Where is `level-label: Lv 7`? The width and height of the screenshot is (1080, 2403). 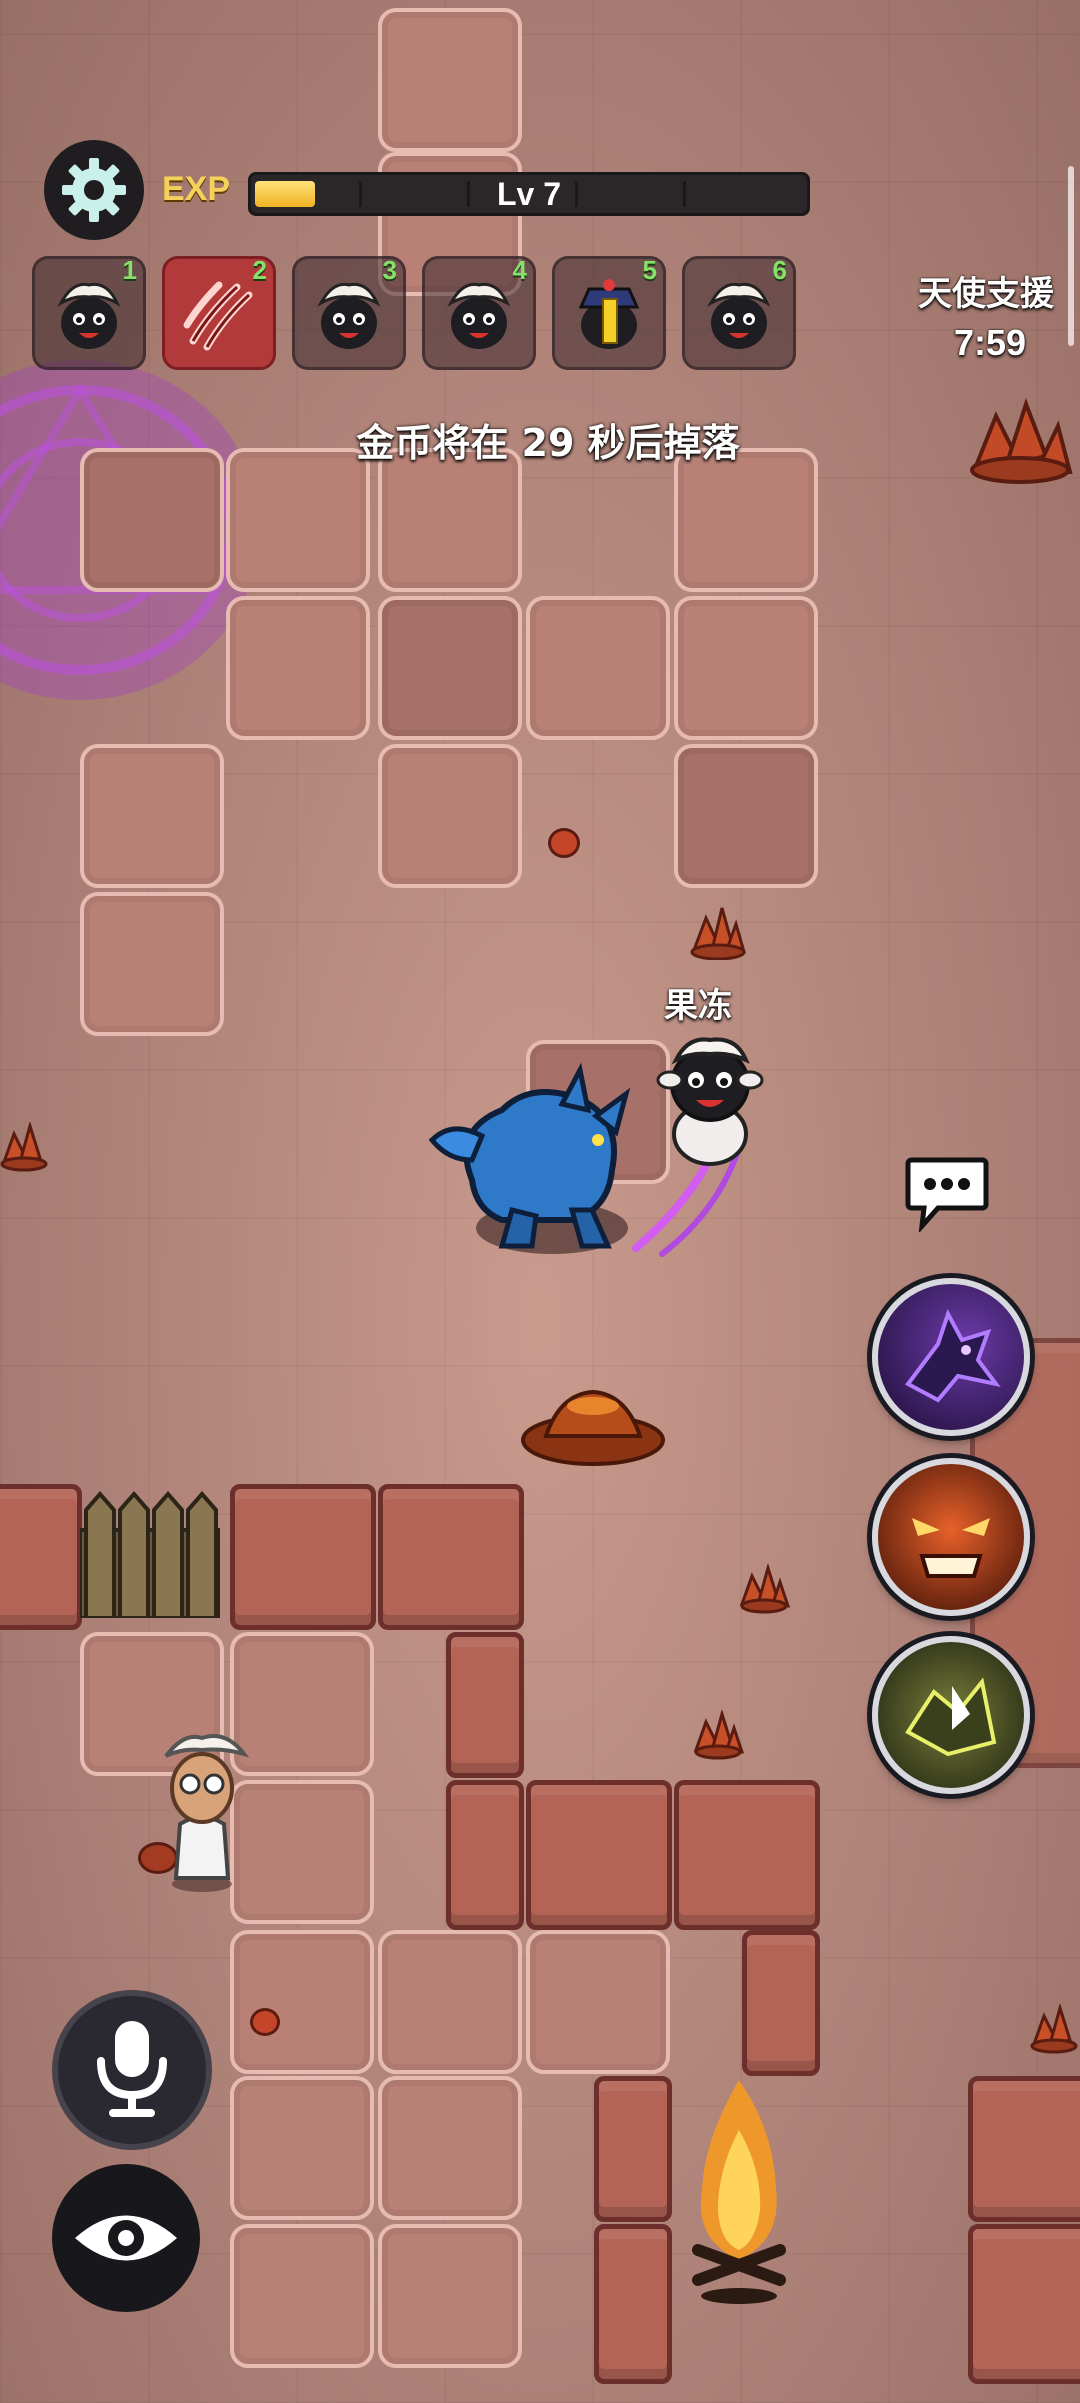 level-label: Lv 7 is located at coordinates (529, 194).